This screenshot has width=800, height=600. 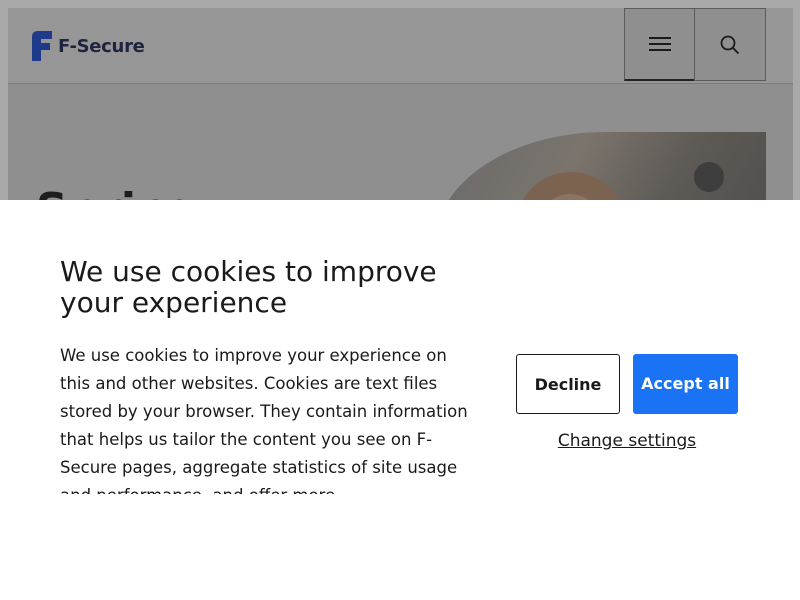 What do you see at coordinates (400, 46) in the screenshot?
I see `site-header: F-Secure` at bounding box center [400, 46].